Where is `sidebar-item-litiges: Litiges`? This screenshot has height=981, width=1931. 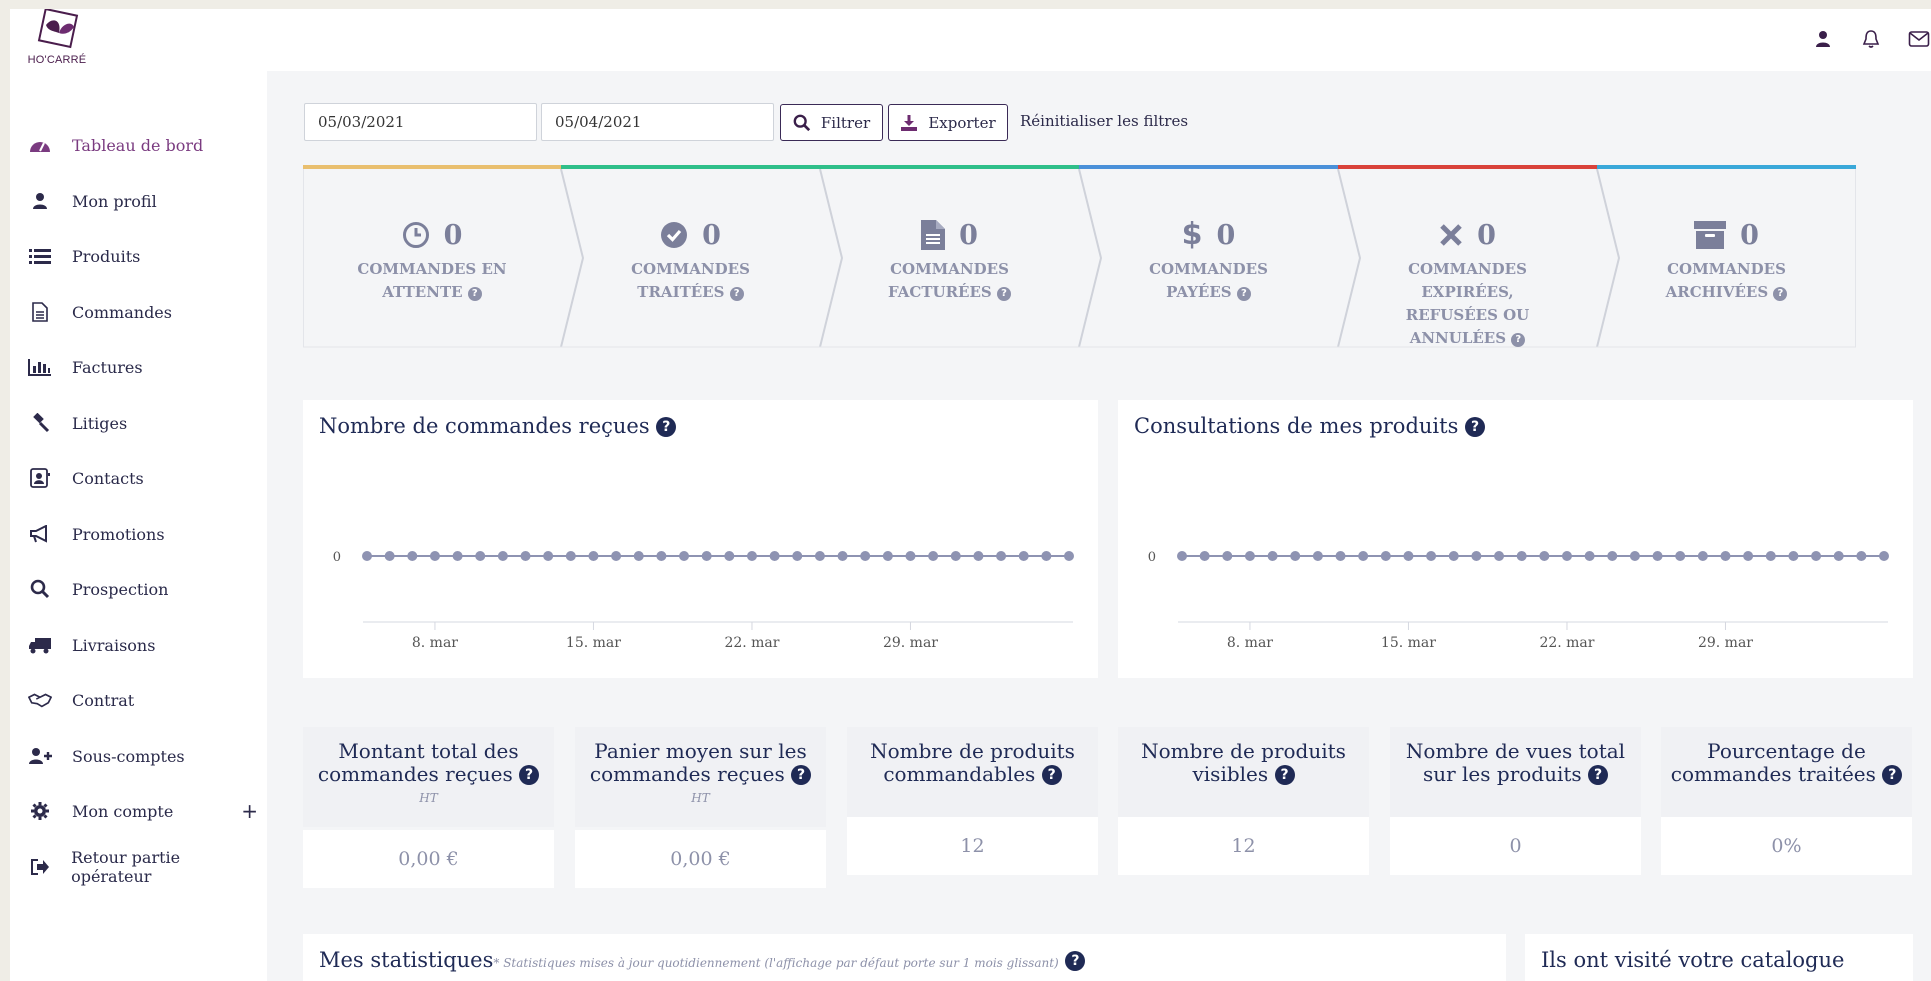
sidebar-item-litiges: Litiges is located at coordinates (143, 423).